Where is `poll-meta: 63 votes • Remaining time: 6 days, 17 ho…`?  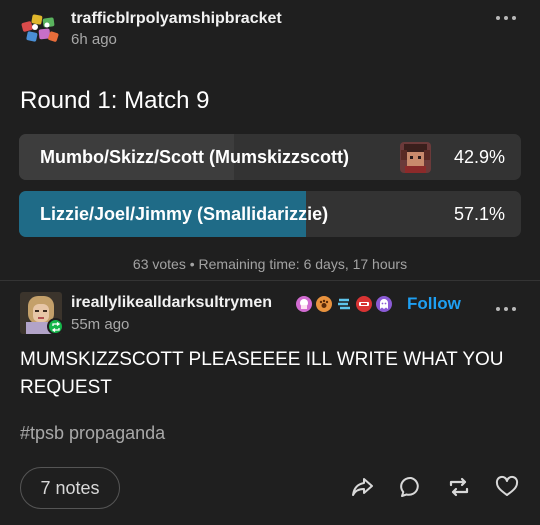 poll-meta: 63 votes • Remaining time: 6 days, 17 ho… is located at coordinates (270, 264).